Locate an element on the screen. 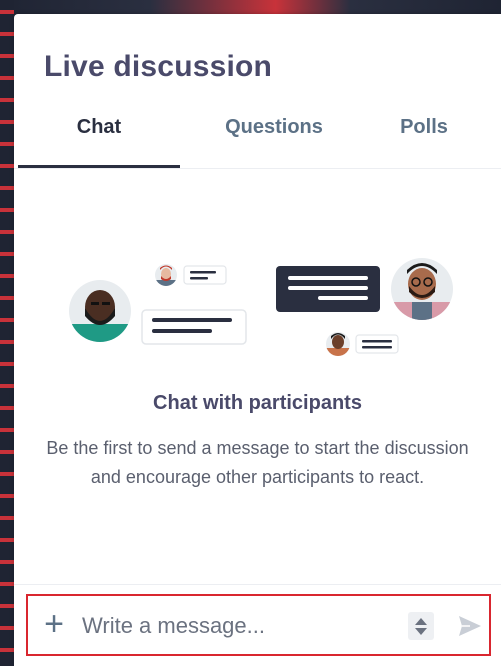  send-icon is located at coordinates (470, 626).